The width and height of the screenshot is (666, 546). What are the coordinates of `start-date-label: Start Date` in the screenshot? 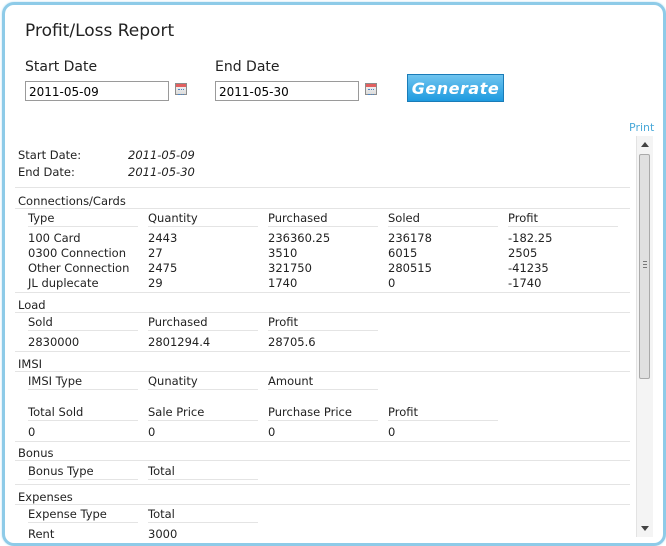 It's located at (61, 67).